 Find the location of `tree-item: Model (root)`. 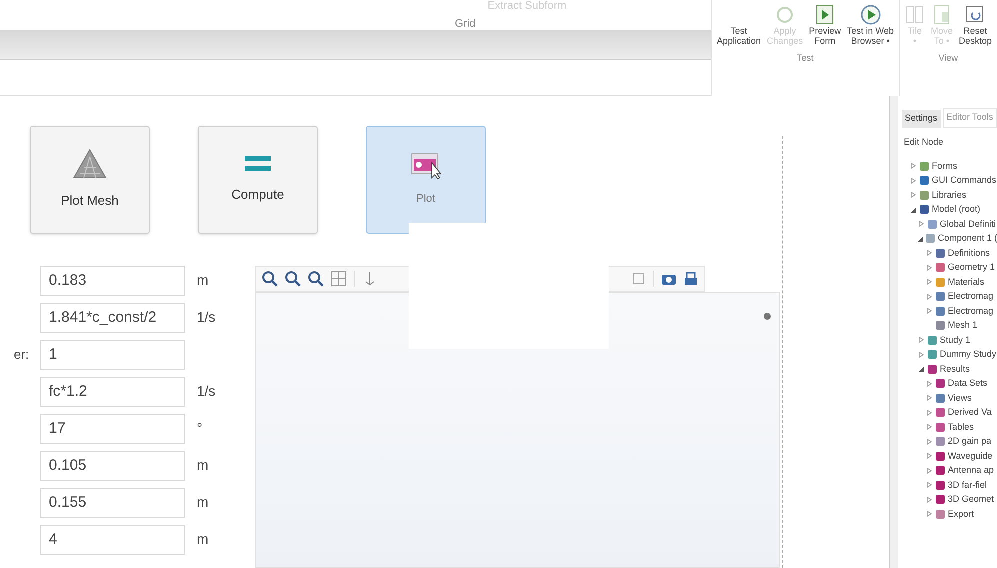

tree-item: Model (root) is located at coordinates (956, 209).